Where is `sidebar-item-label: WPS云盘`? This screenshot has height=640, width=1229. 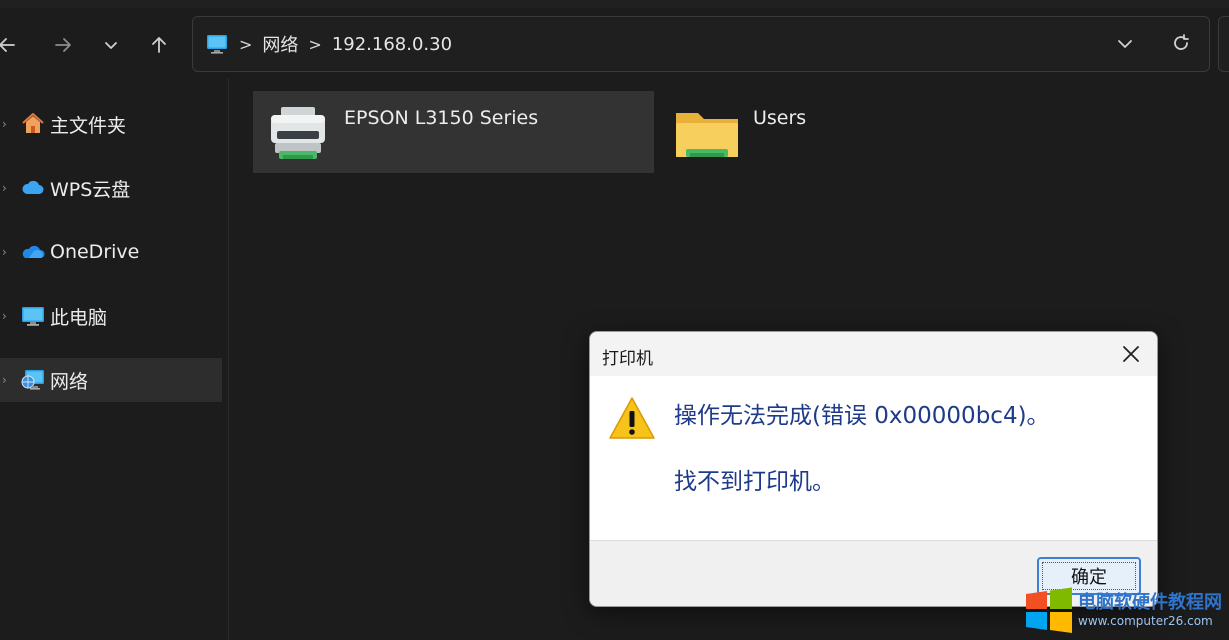 sidebar-item-label: WPS云盘 is located at coordinates (90, 189).